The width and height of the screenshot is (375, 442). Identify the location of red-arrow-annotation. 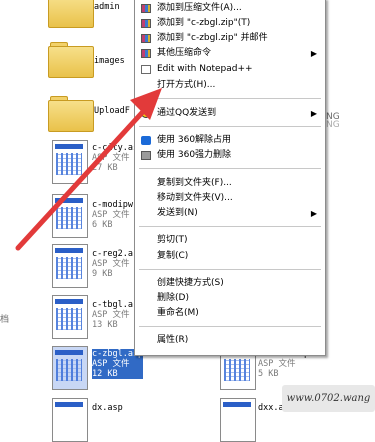
(88, 169).